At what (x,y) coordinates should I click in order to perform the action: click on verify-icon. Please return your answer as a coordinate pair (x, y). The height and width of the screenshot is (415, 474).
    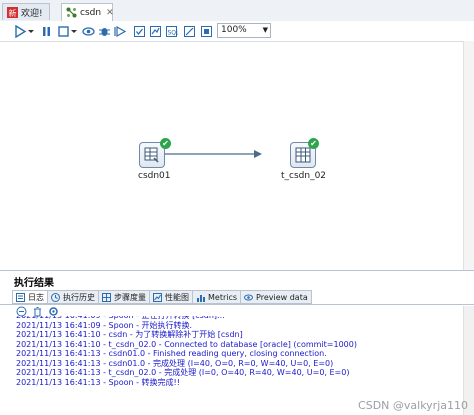
    Looking at the image, I should click on (139, 31).